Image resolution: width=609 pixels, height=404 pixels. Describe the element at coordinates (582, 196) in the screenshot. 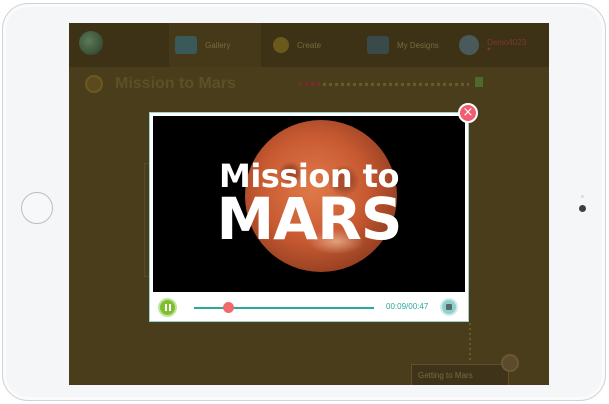

I see `sensor` at that location.